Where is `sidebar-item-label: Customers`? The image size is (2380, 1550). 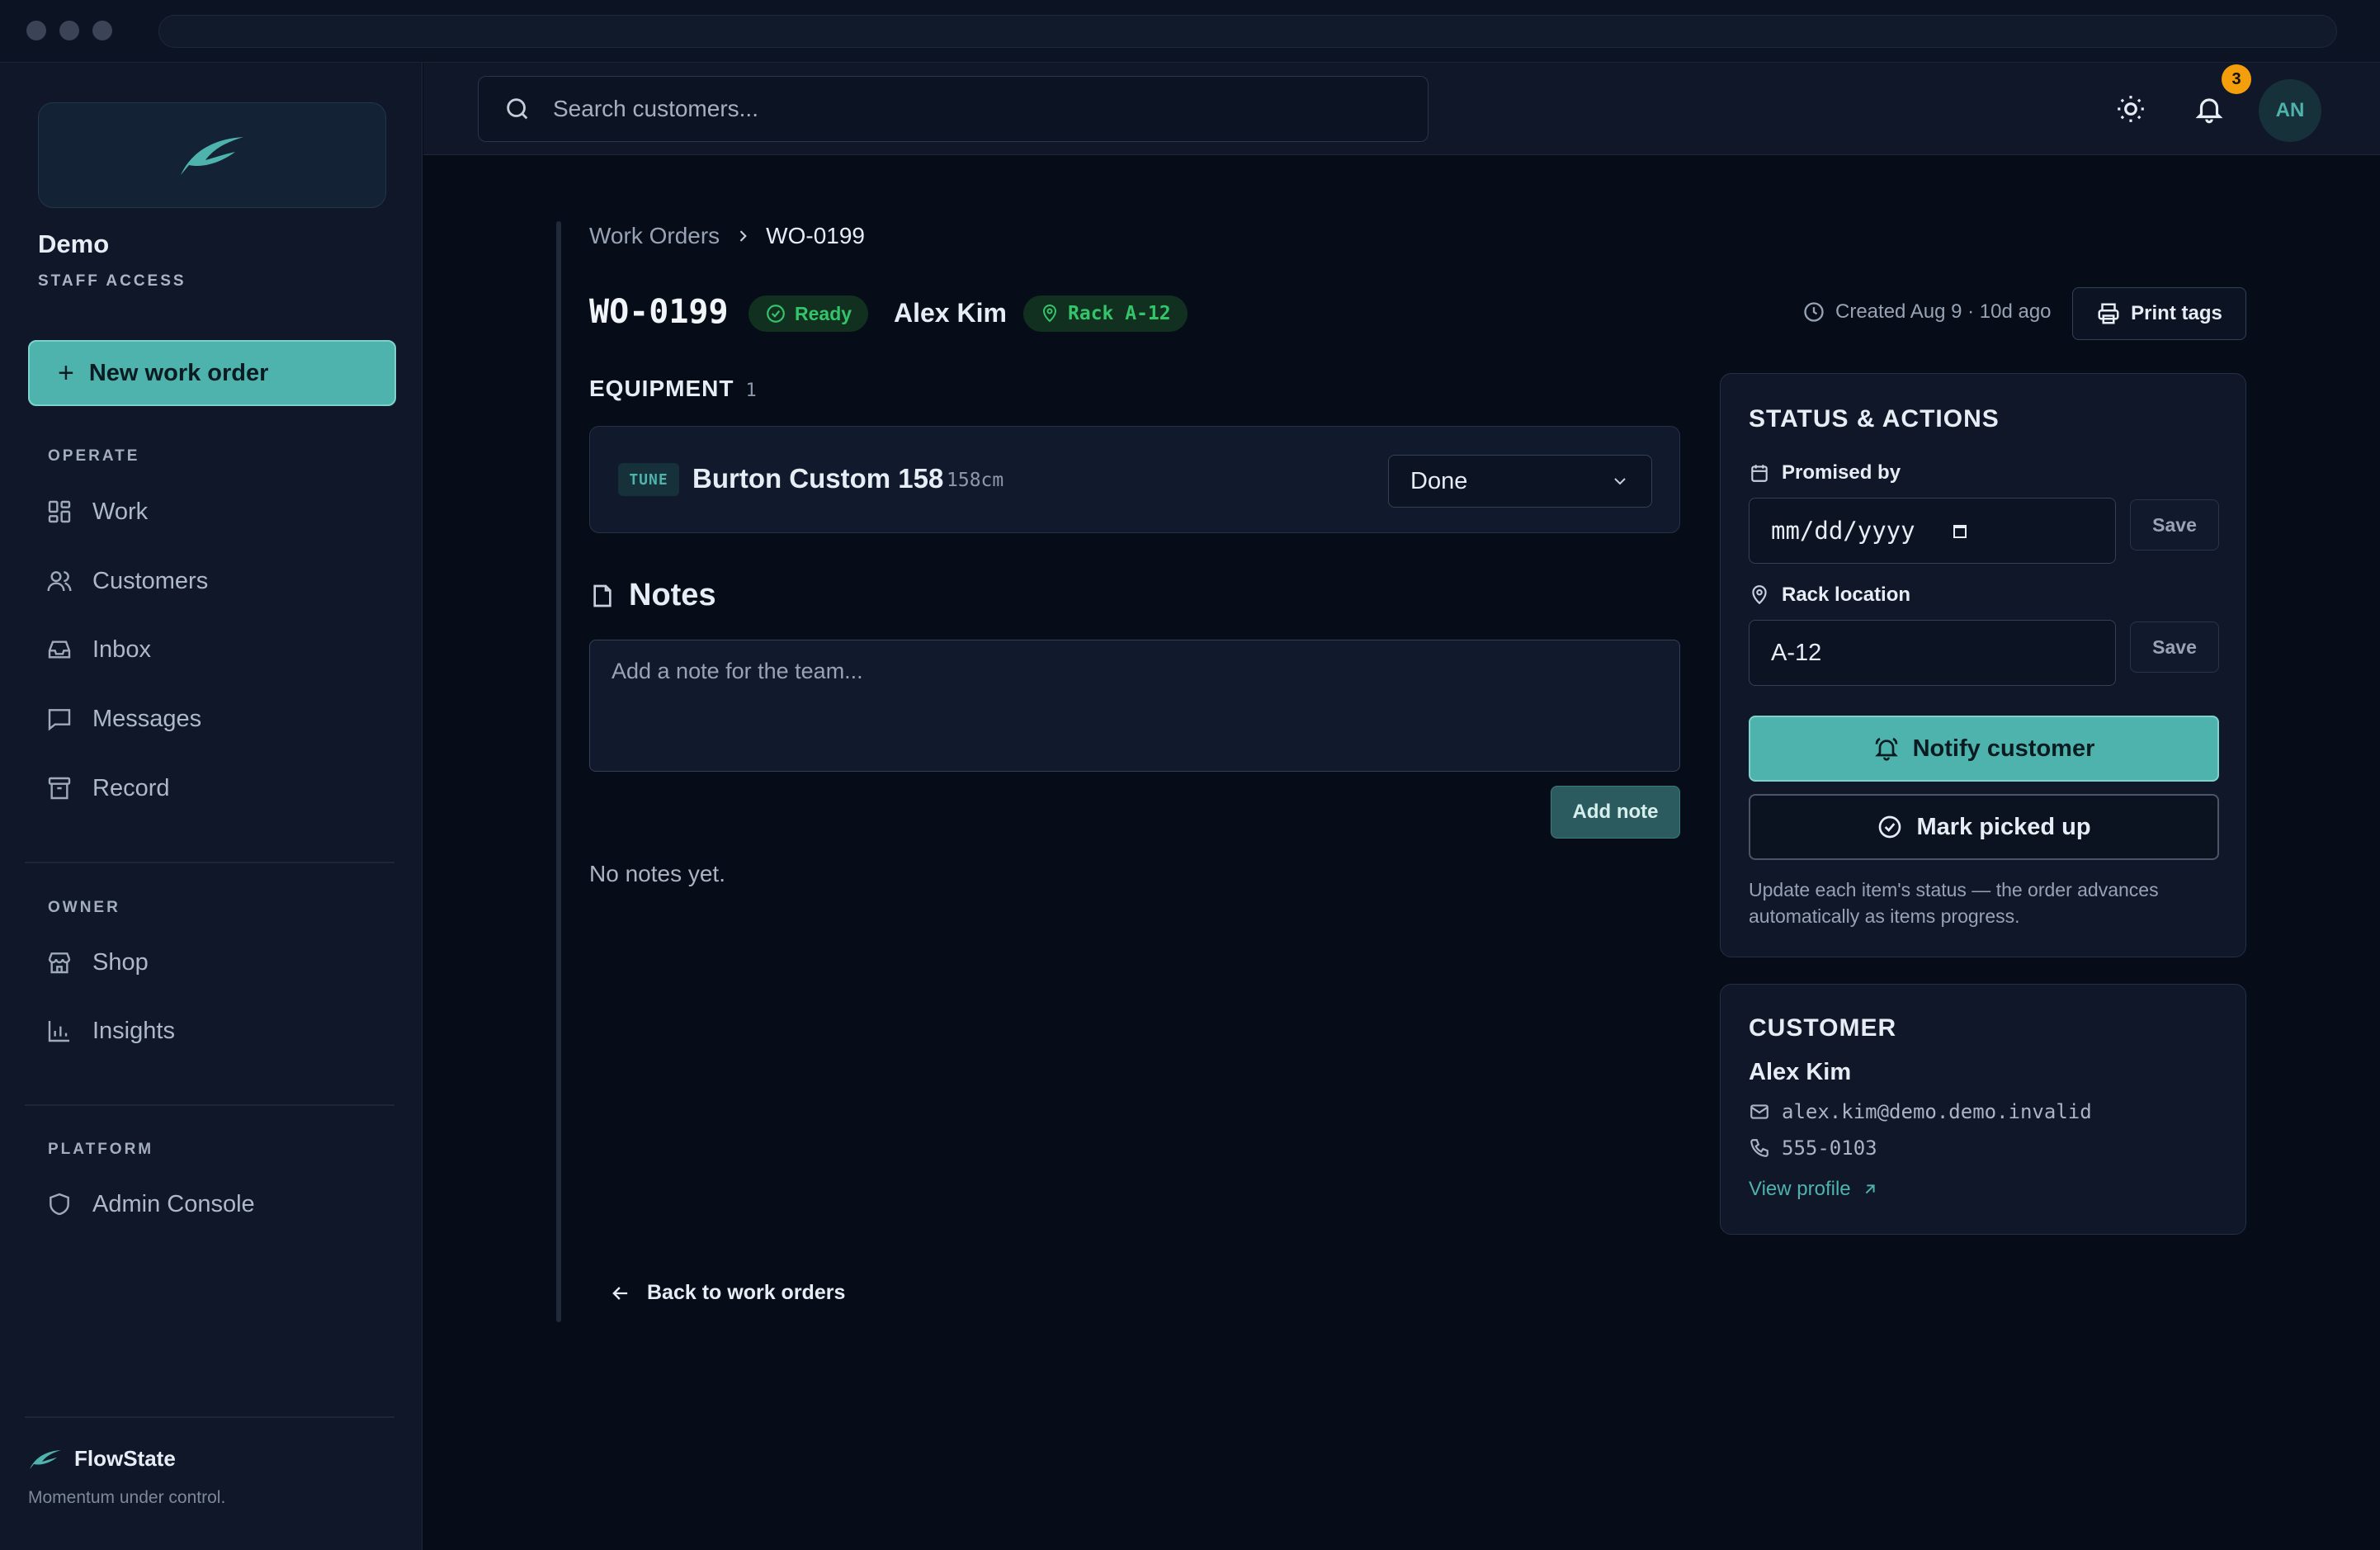
sidebar-item-label: Customers is located at coordinates (150, 580).